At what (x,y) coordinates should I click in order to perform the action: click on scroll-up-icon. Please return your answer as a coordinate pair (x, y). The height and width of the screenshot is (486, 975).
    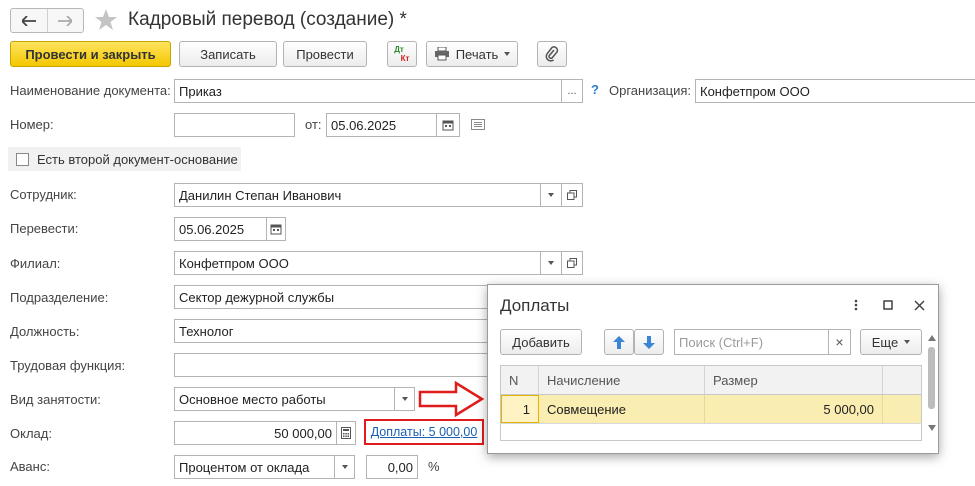
    Looking at the image, I should click on (932, 338).